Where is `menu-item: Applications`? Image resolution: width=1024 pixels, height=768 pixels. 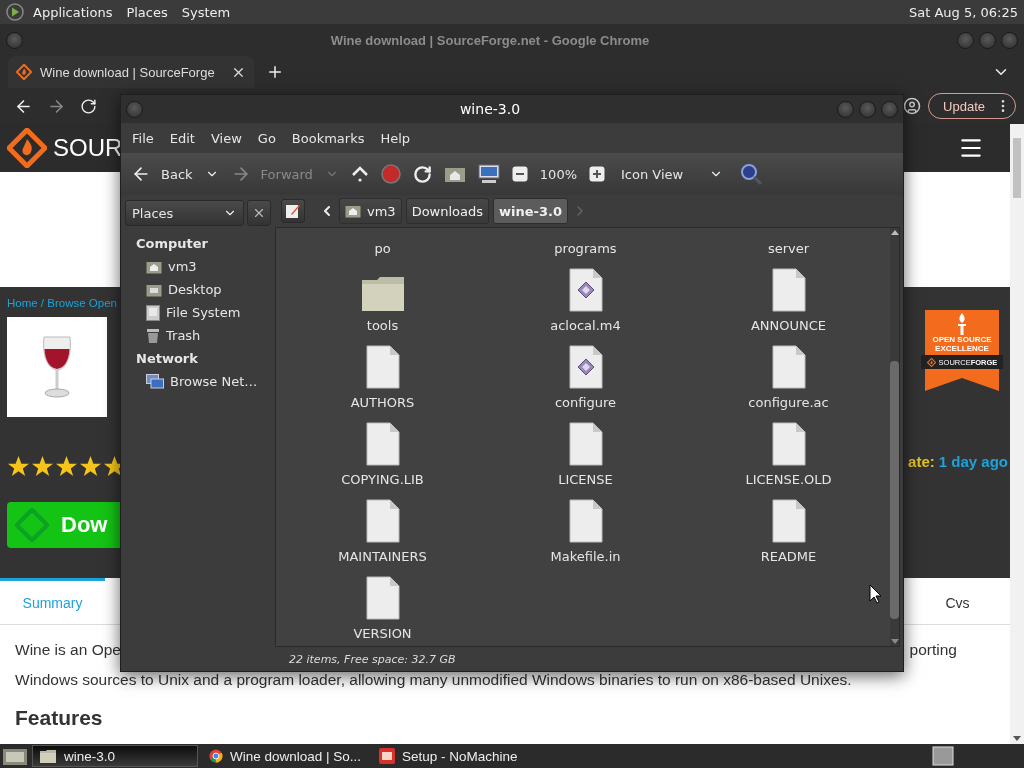
menu-item: Applications is located at coordinates (73, 12).